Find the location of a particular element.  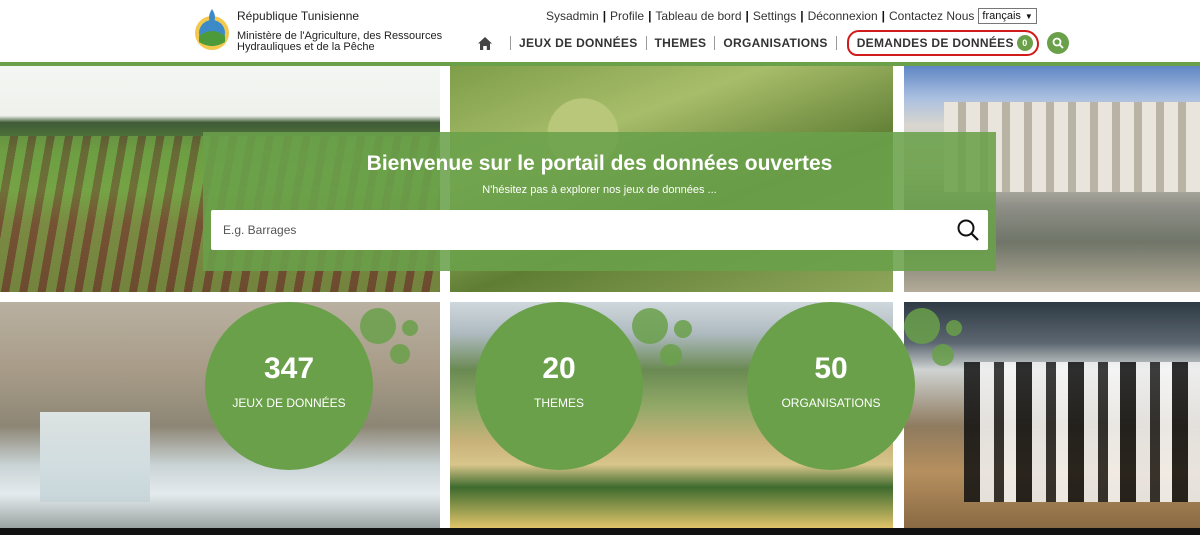

data-requests-count-badge: 0 is located at coordinates (1024, 43).